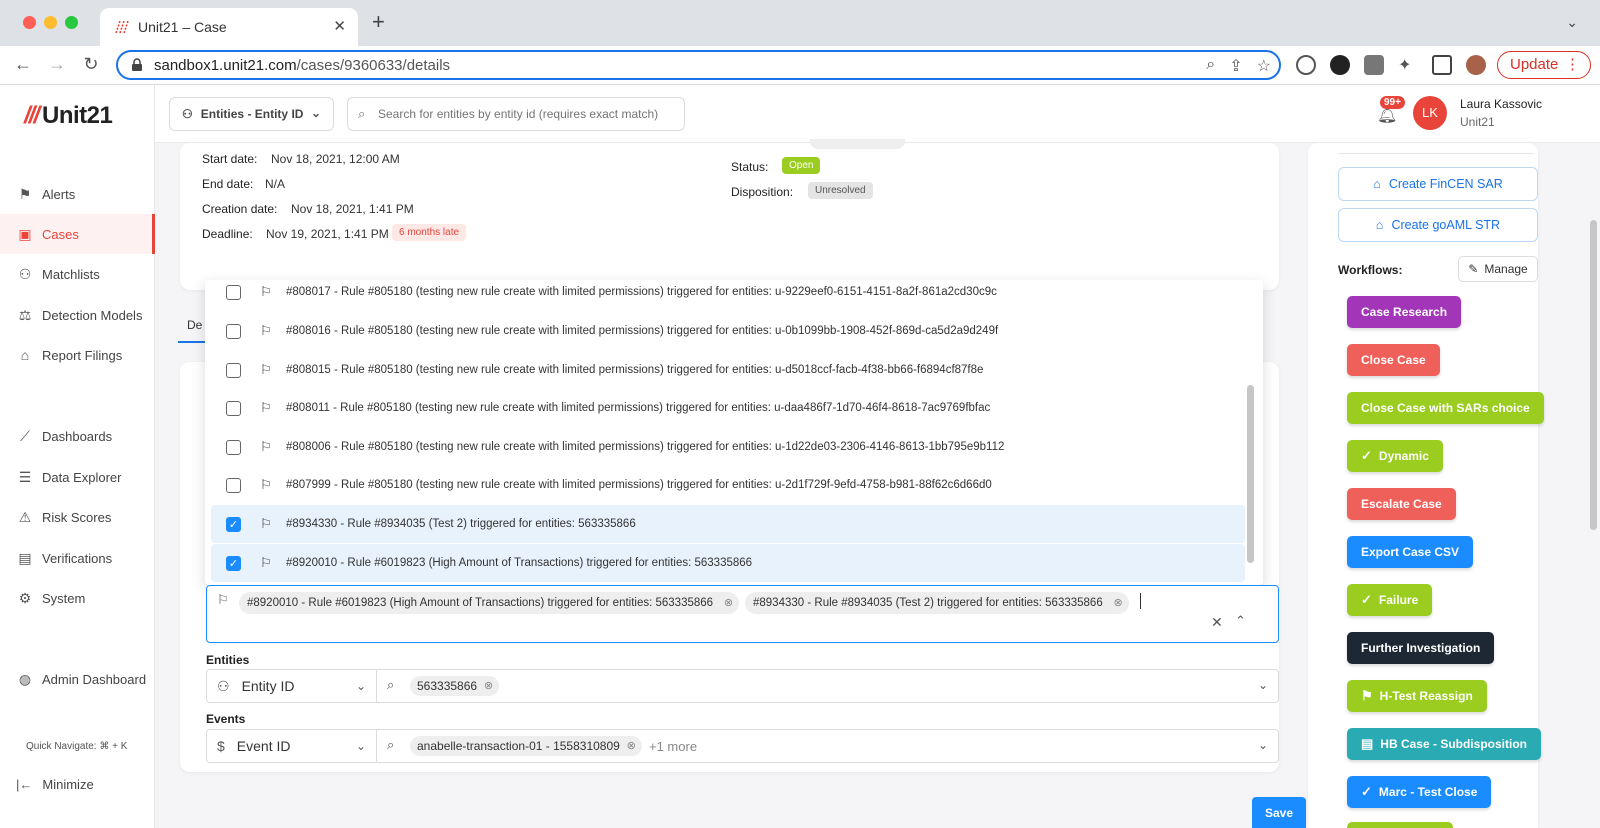 This screenshot has width=1600, height=828. Describe the element at coordinates (77, 274) in the screenshot. I see `sidebar-item-matchlists: ⚇ Matchlists` at that location.